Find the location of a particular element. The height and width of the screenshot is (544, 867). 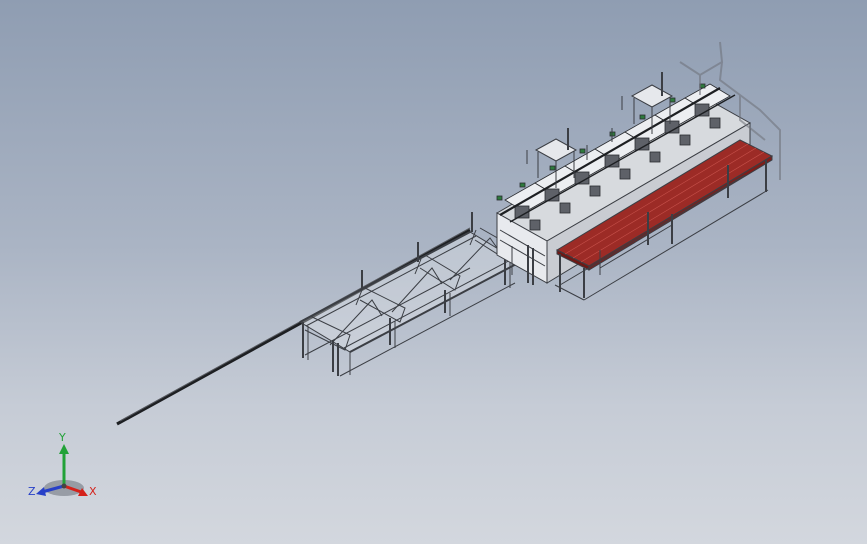

z-axis-label: Z is located at coordinates (32, 491).